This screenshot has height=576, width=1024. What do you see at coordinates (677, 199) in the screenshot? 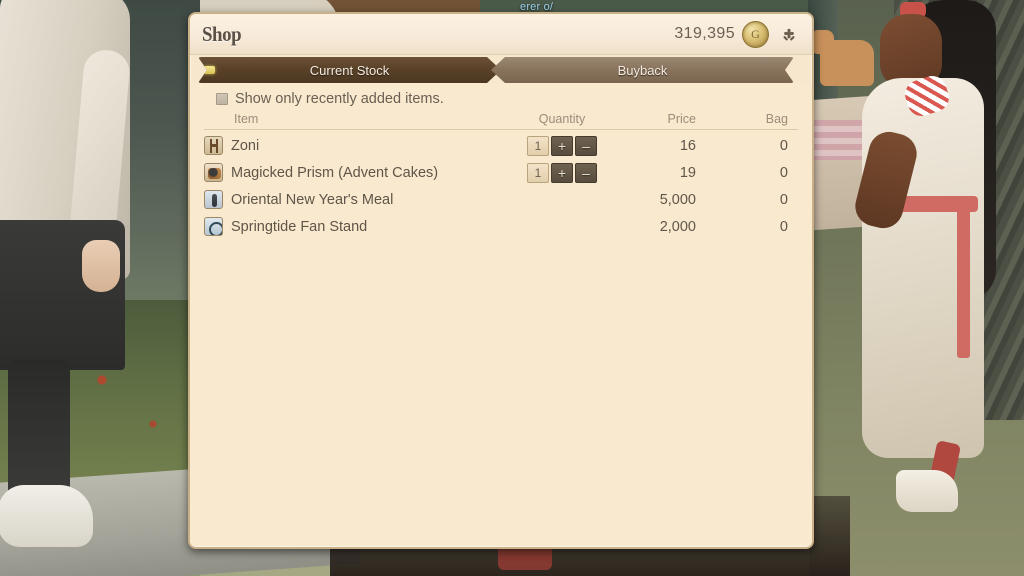
I see `price-cell: 5,000` at bounding box center [677, 199].